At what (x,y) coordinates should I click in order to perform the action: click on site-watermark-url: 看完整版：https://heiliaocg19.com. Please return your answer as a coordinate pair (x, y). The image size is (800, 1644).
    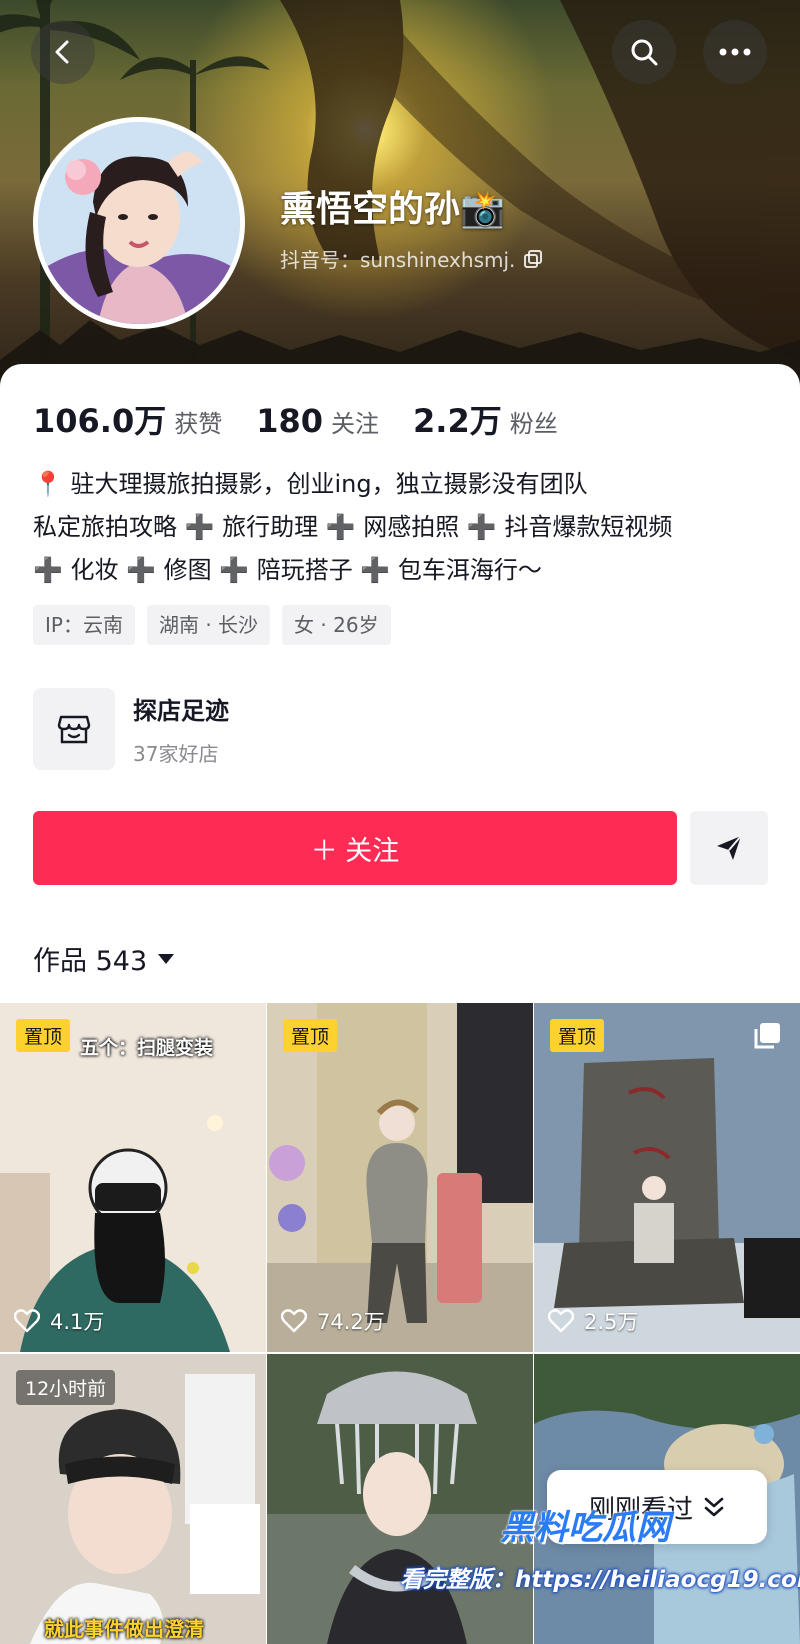
    Looking at the image, I should click on (600, 1580).